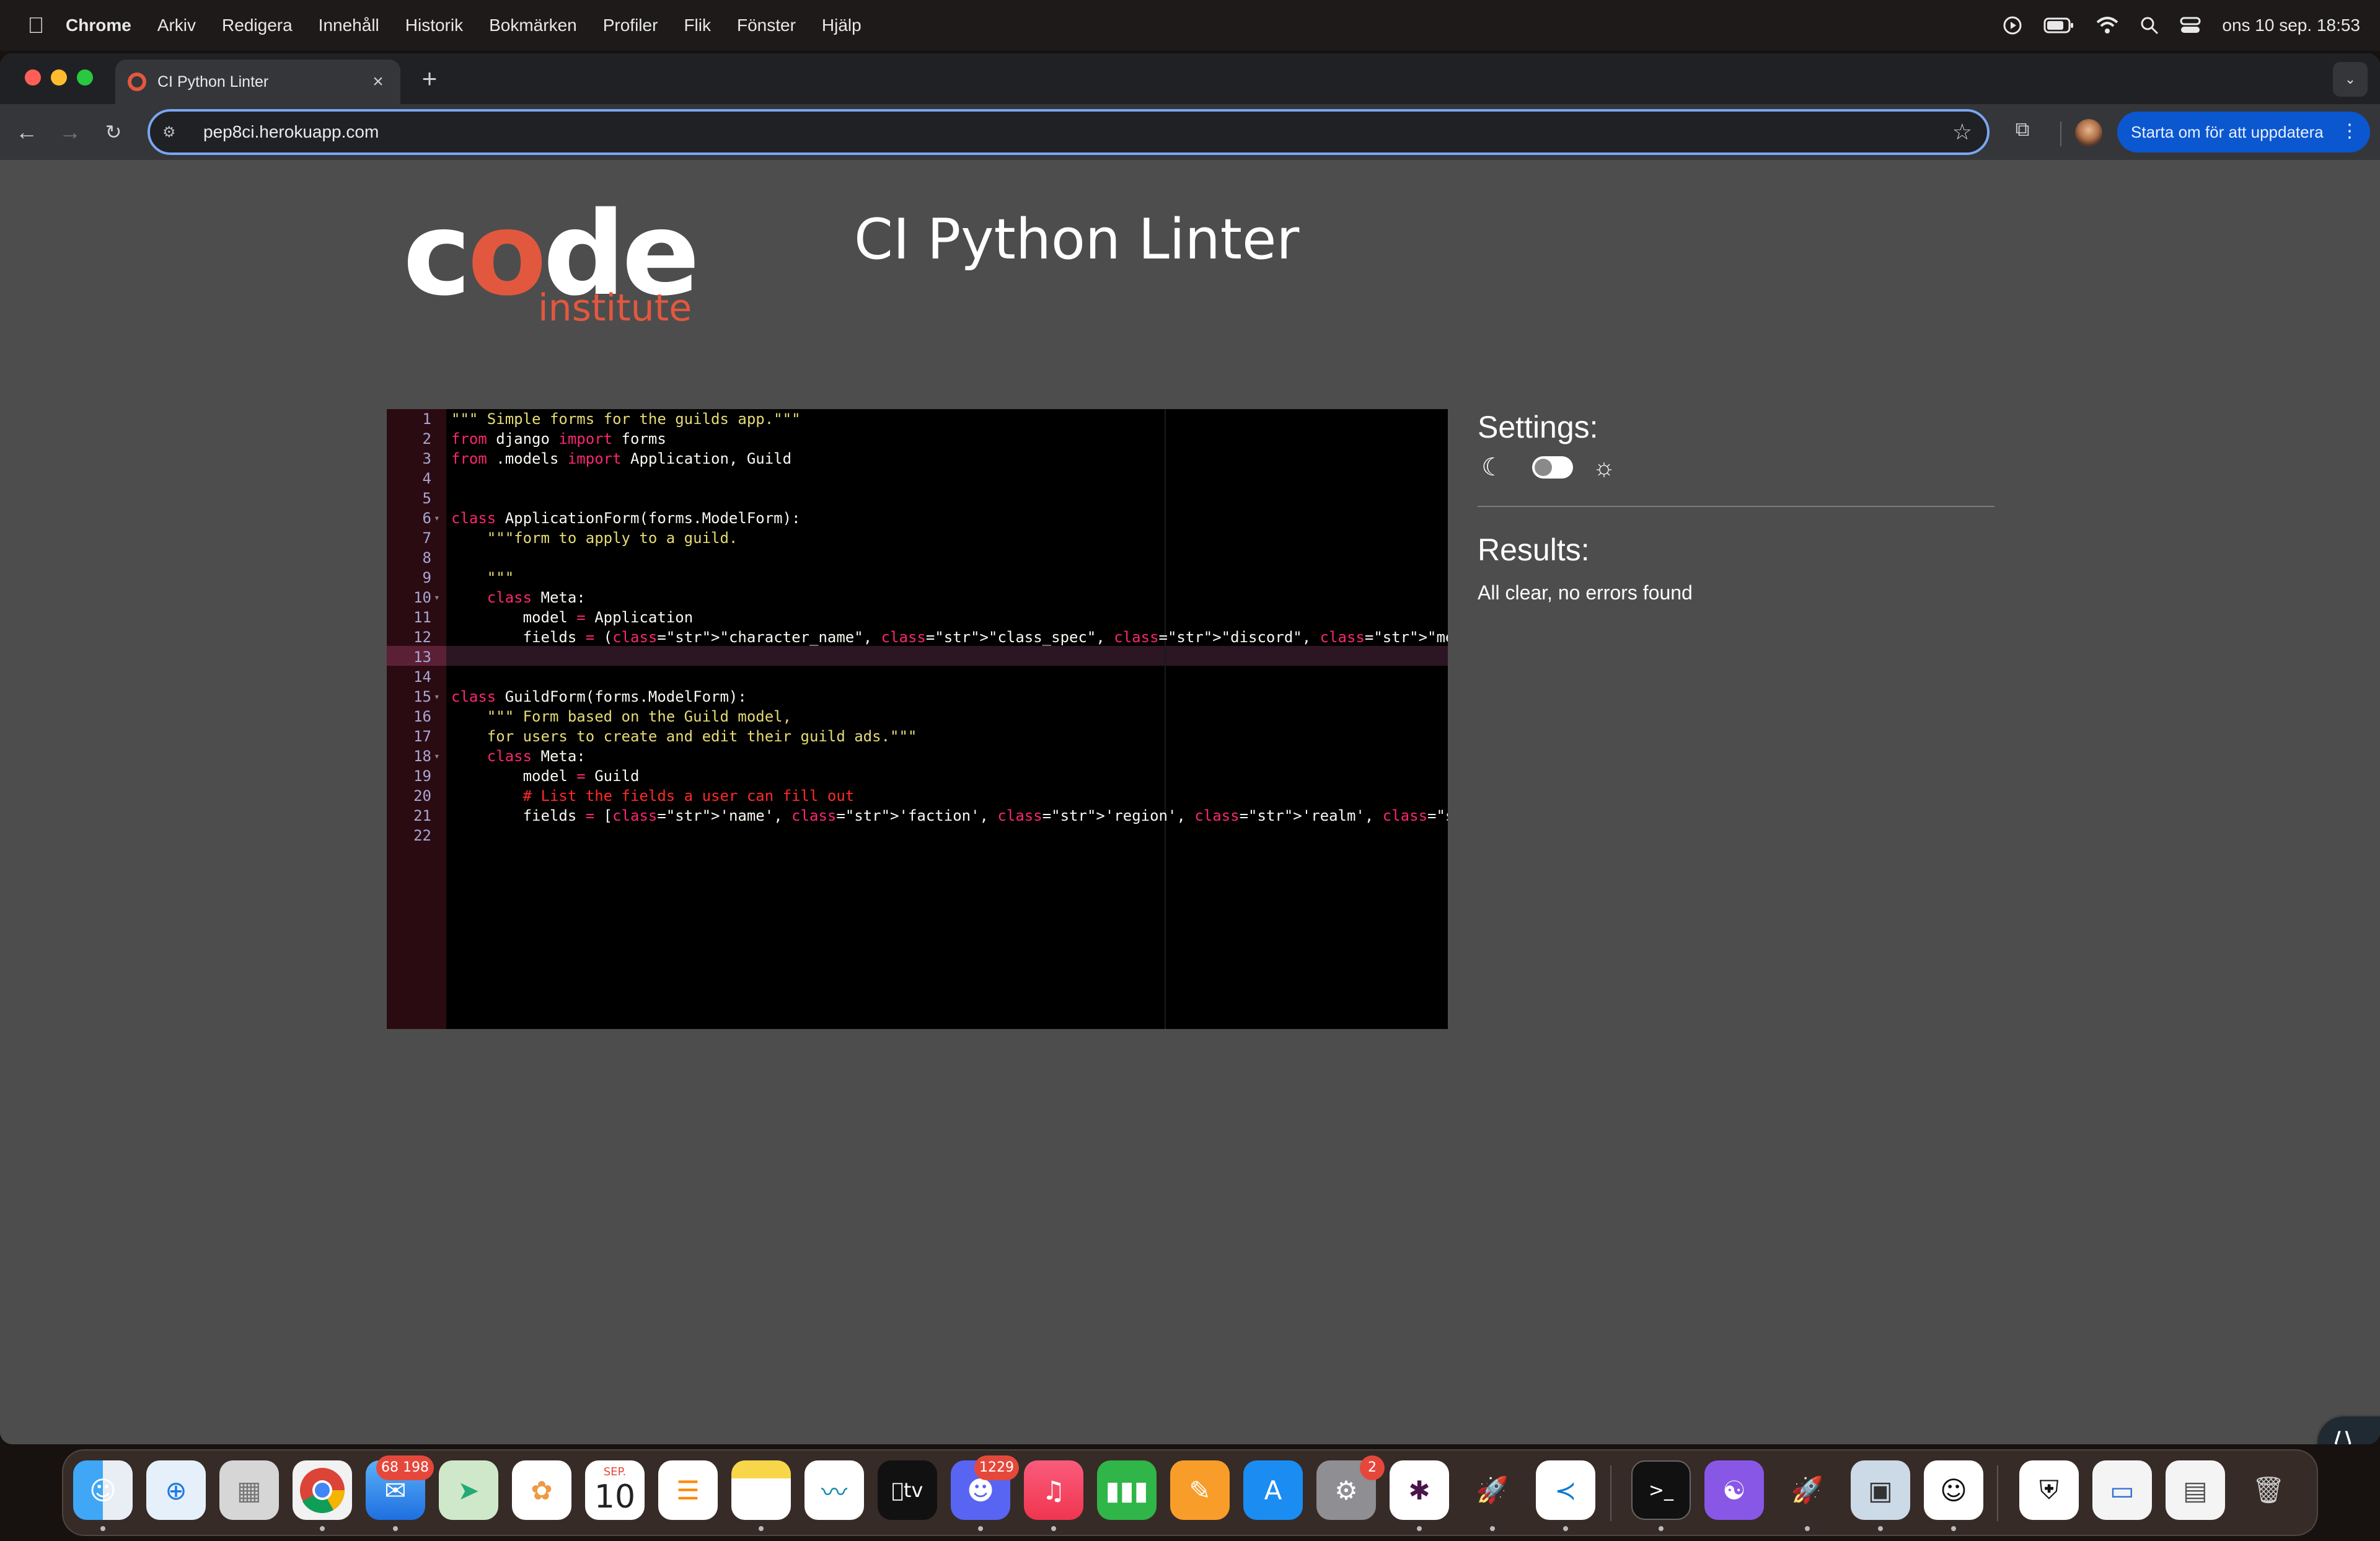  I want to click on menu-redigera: Redigera, so click(257, 25).